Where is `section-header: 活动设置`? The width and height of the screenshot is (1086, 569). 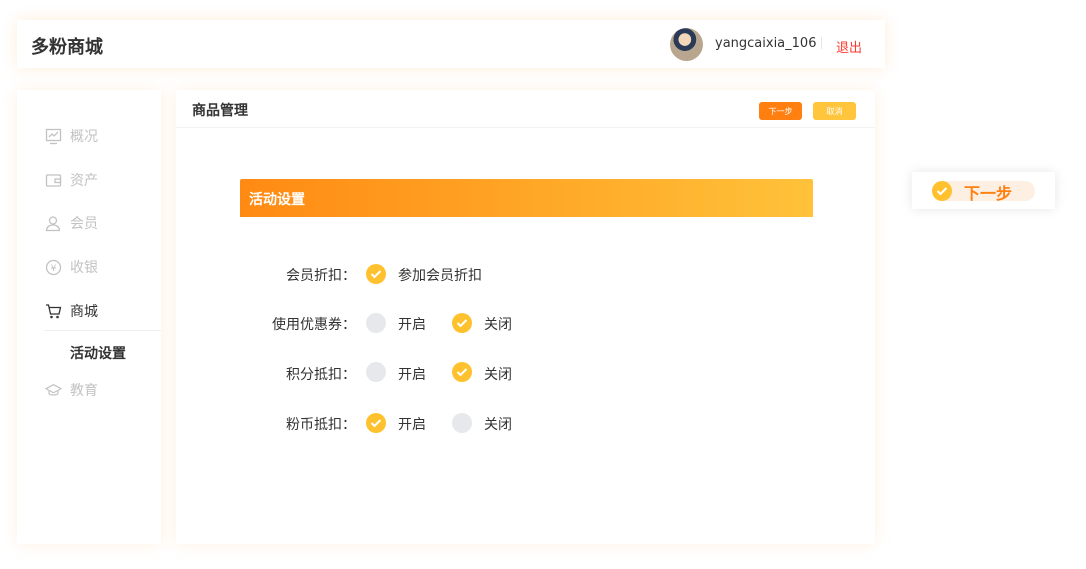 section-header: 活动设置 is located at coordinates (526, 198).